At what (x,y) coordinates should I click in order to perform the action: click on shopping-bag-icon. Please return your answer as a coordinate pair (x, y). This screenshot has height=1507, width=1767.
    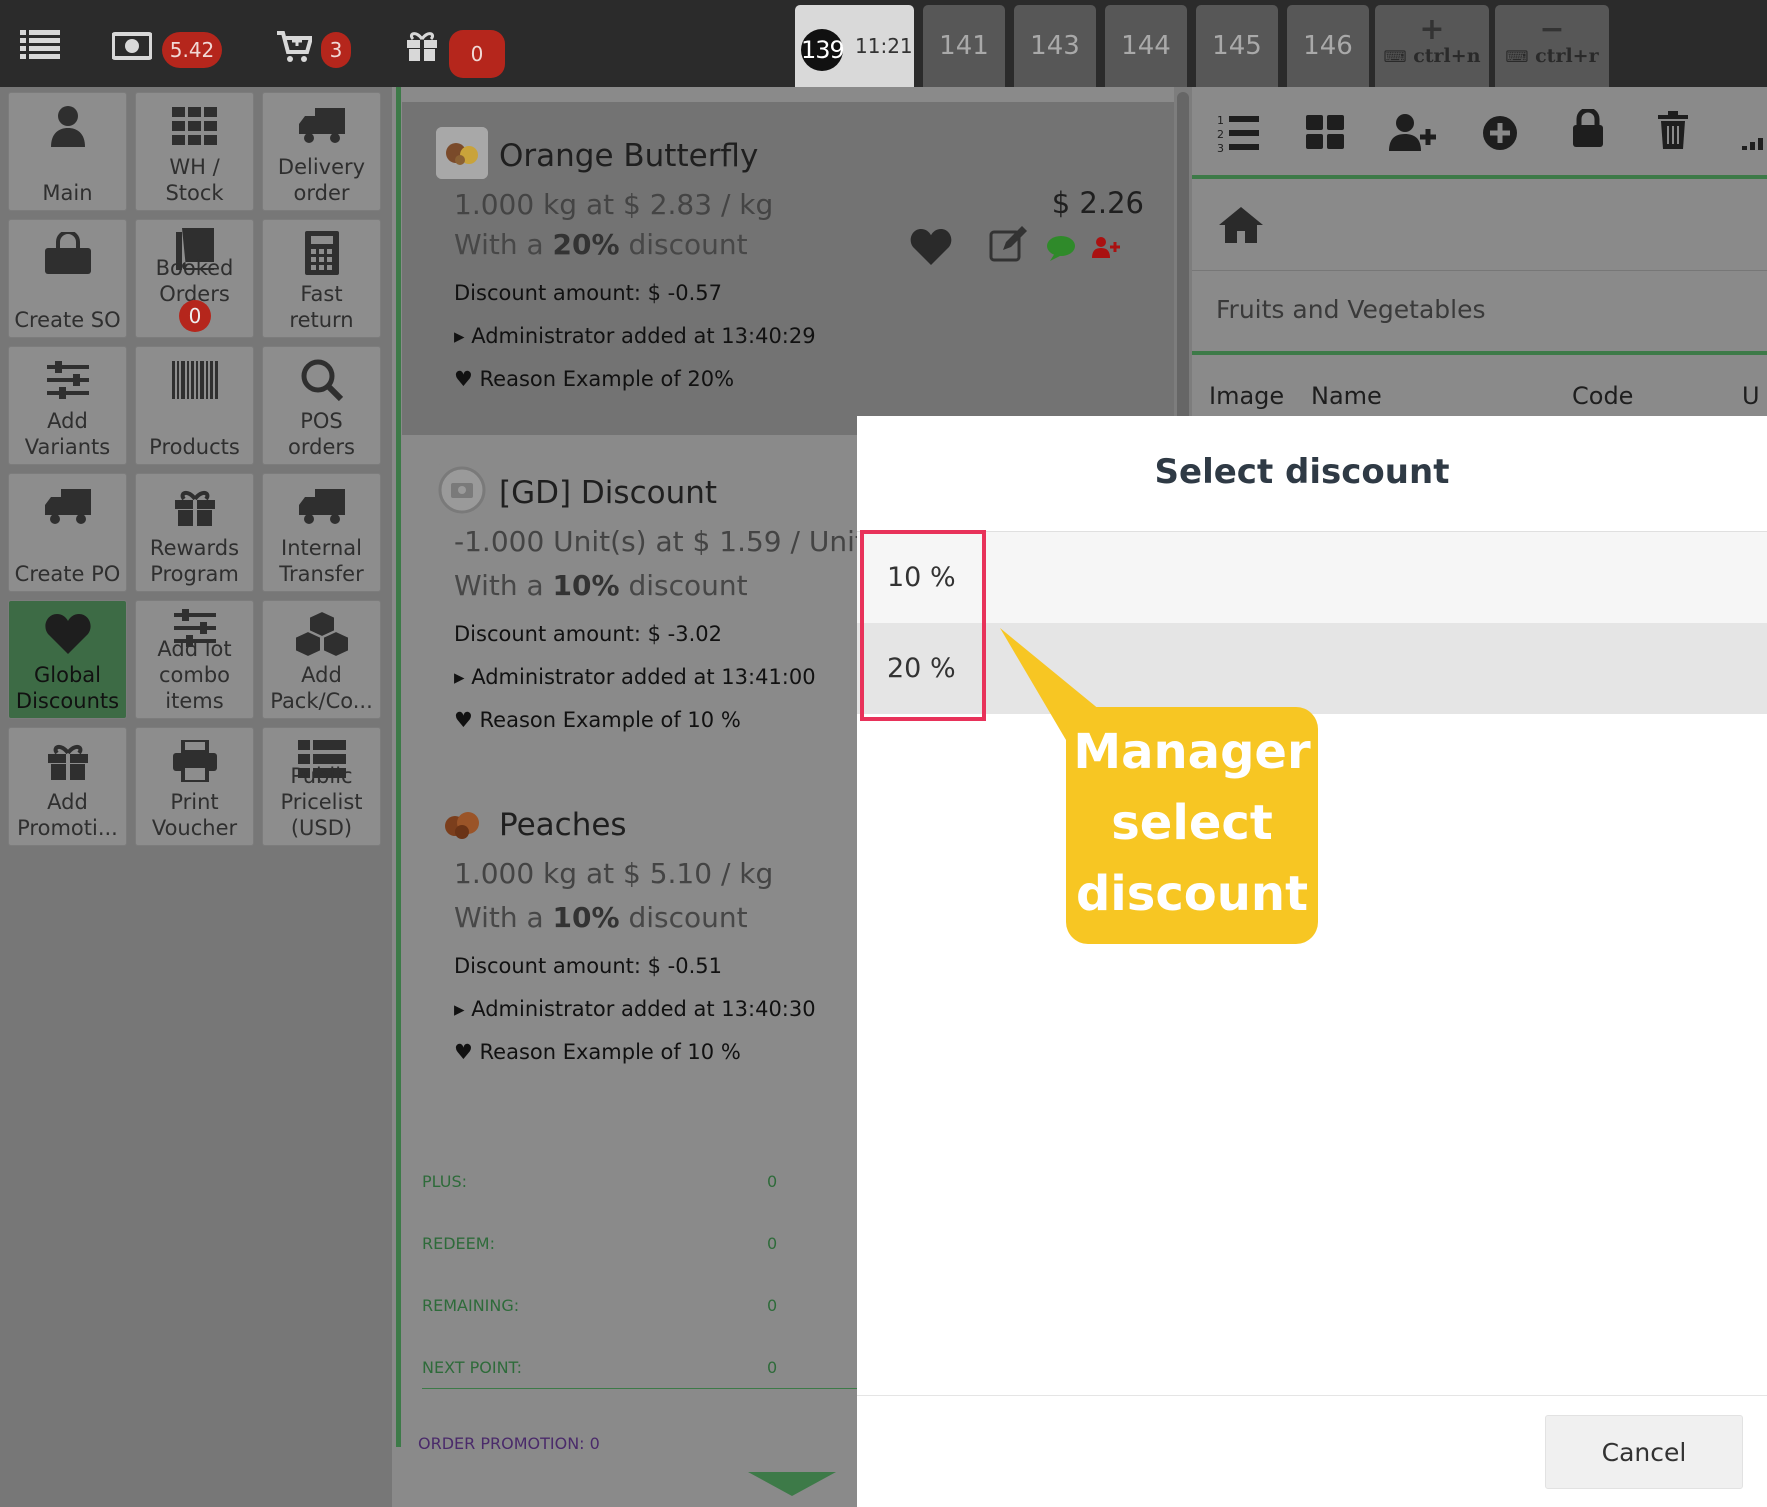
    Looking at the image, I should click on (67, 253).